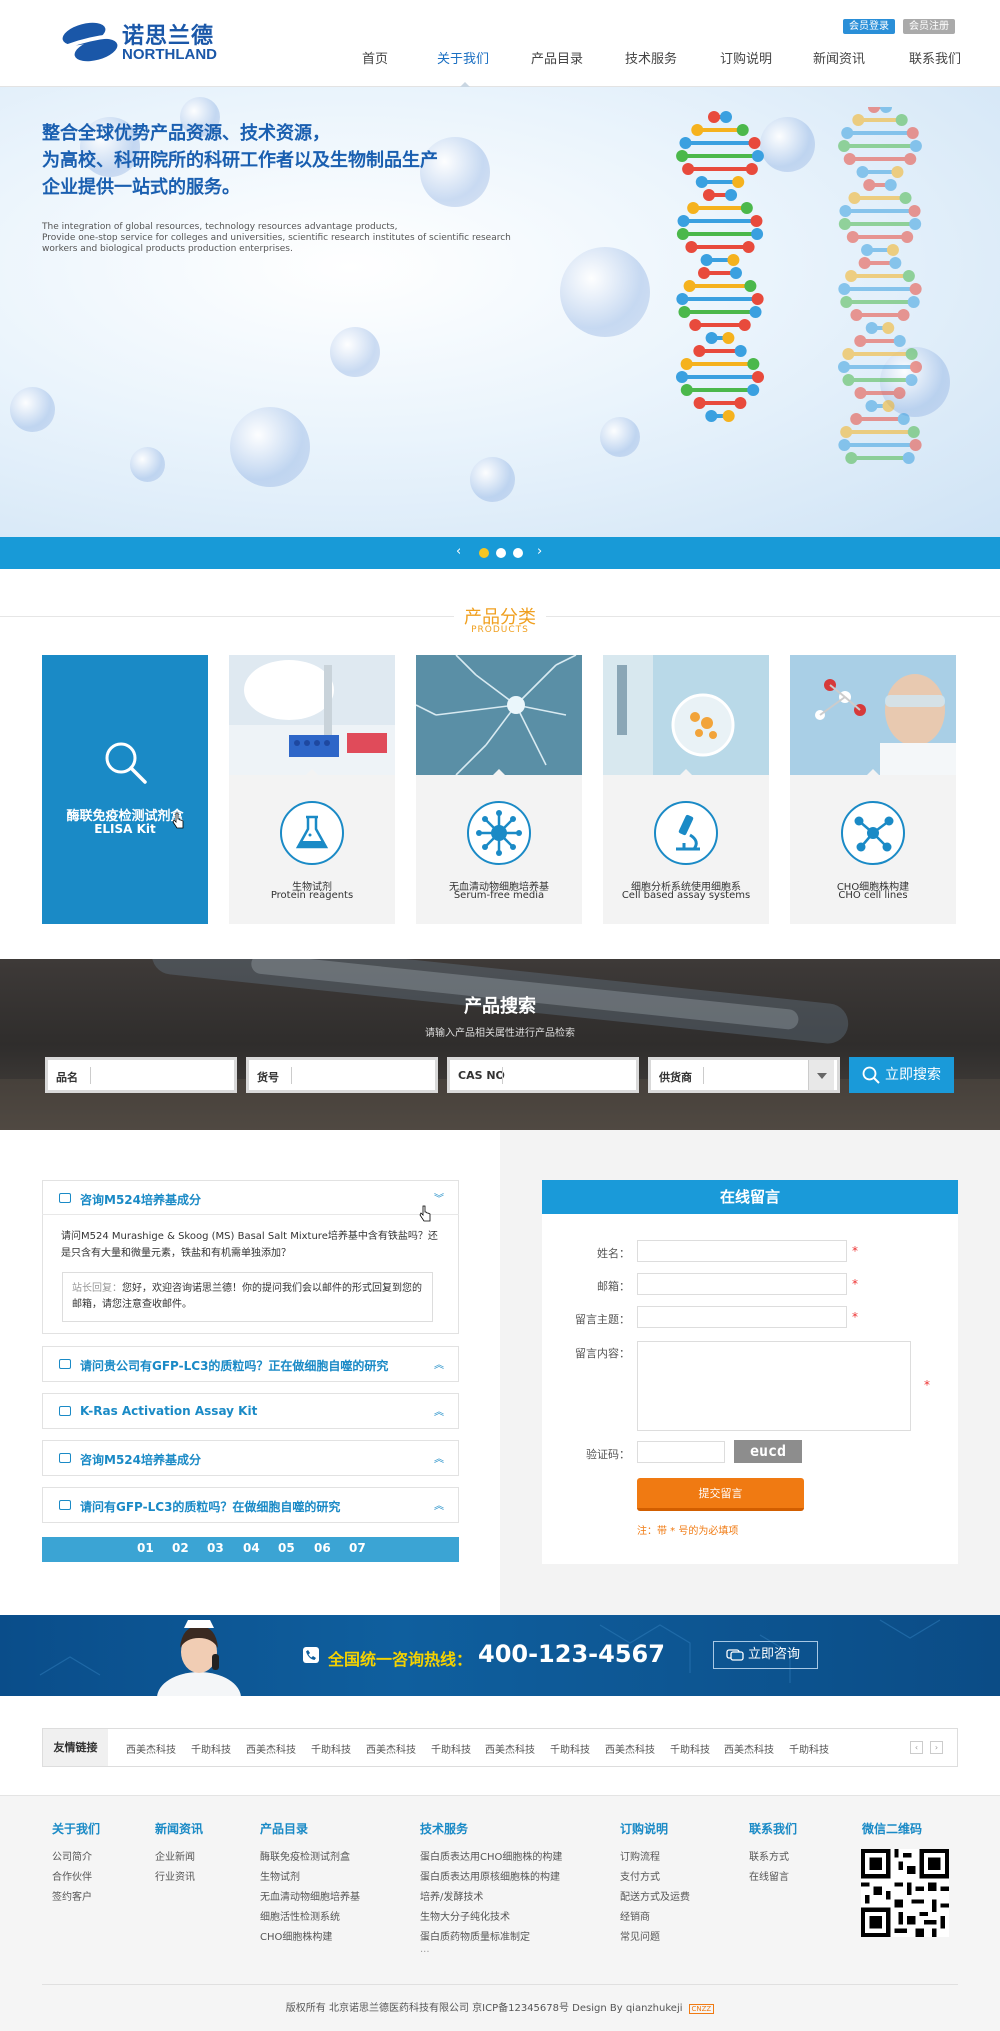 This screenshot has height=2031, width=1000. Describe the element at coordinates (929, 26) in the screenshot. I see `register-button: 会员注册` at that location.